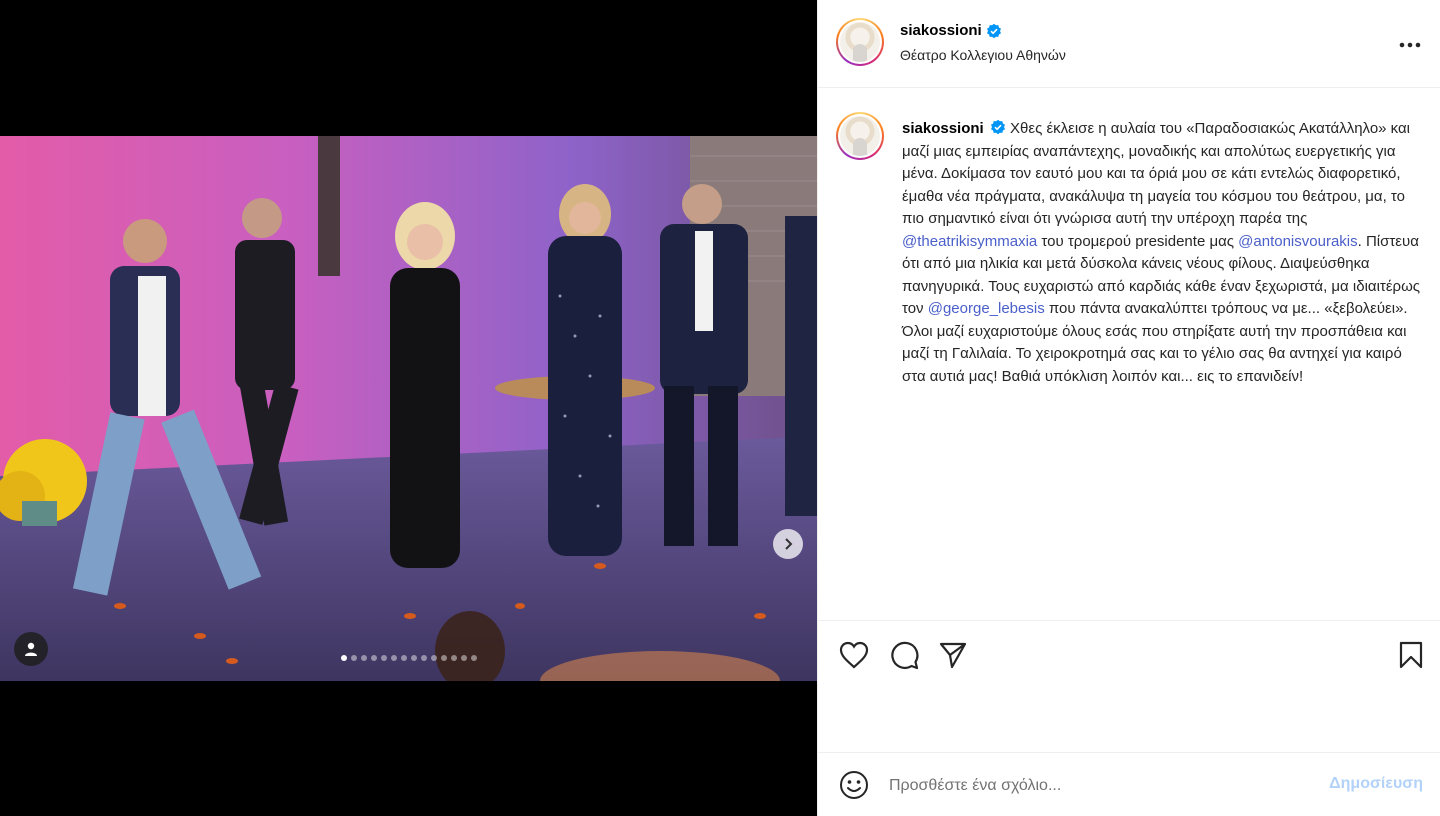 Image resolution: width=1440 pixels, height=816 pixels. Describe the element at coordinates (943, 128) in the screenshot. I see `caption-username: siakossioni` at that location.